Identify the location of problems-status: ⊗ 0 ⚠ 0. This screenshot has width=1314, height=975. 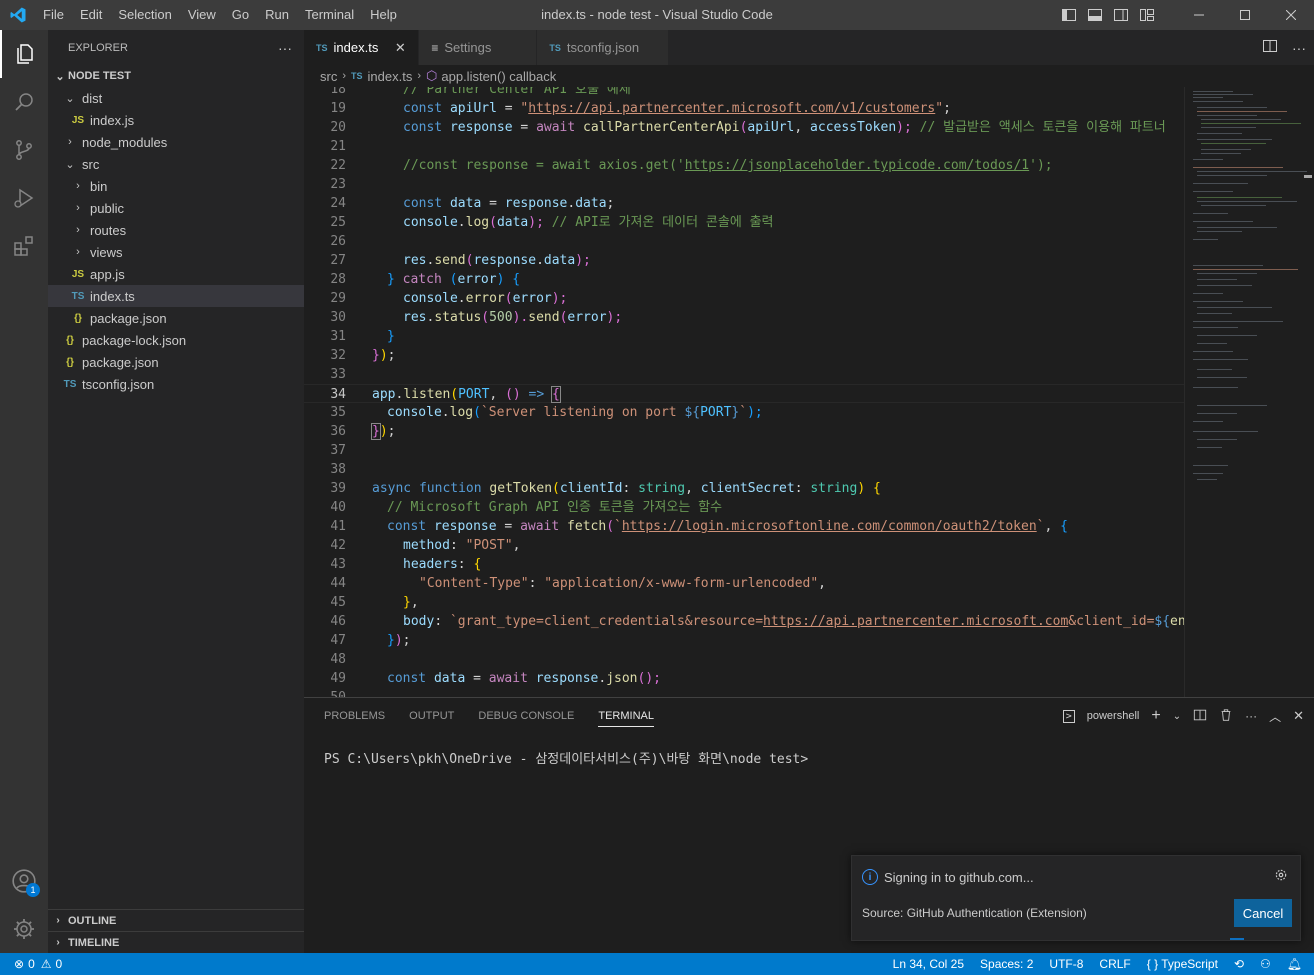
(31, 964).